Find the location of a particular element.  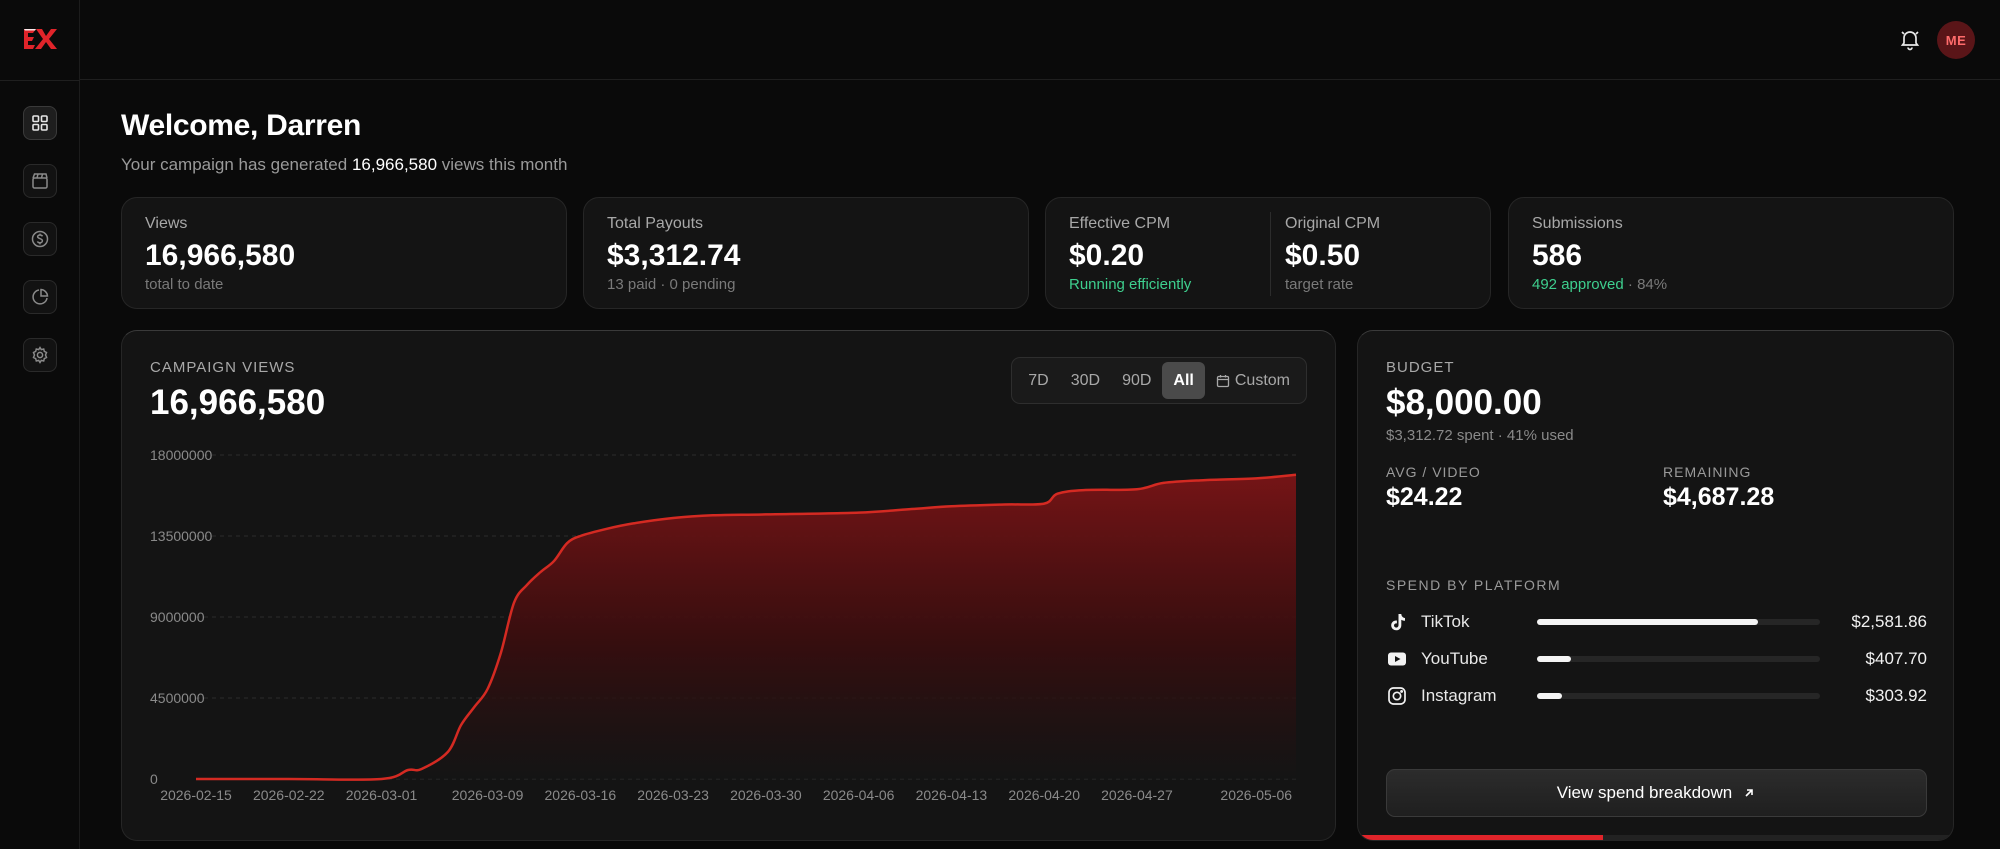

calendar-icon is located at coordinates (1223, 380).